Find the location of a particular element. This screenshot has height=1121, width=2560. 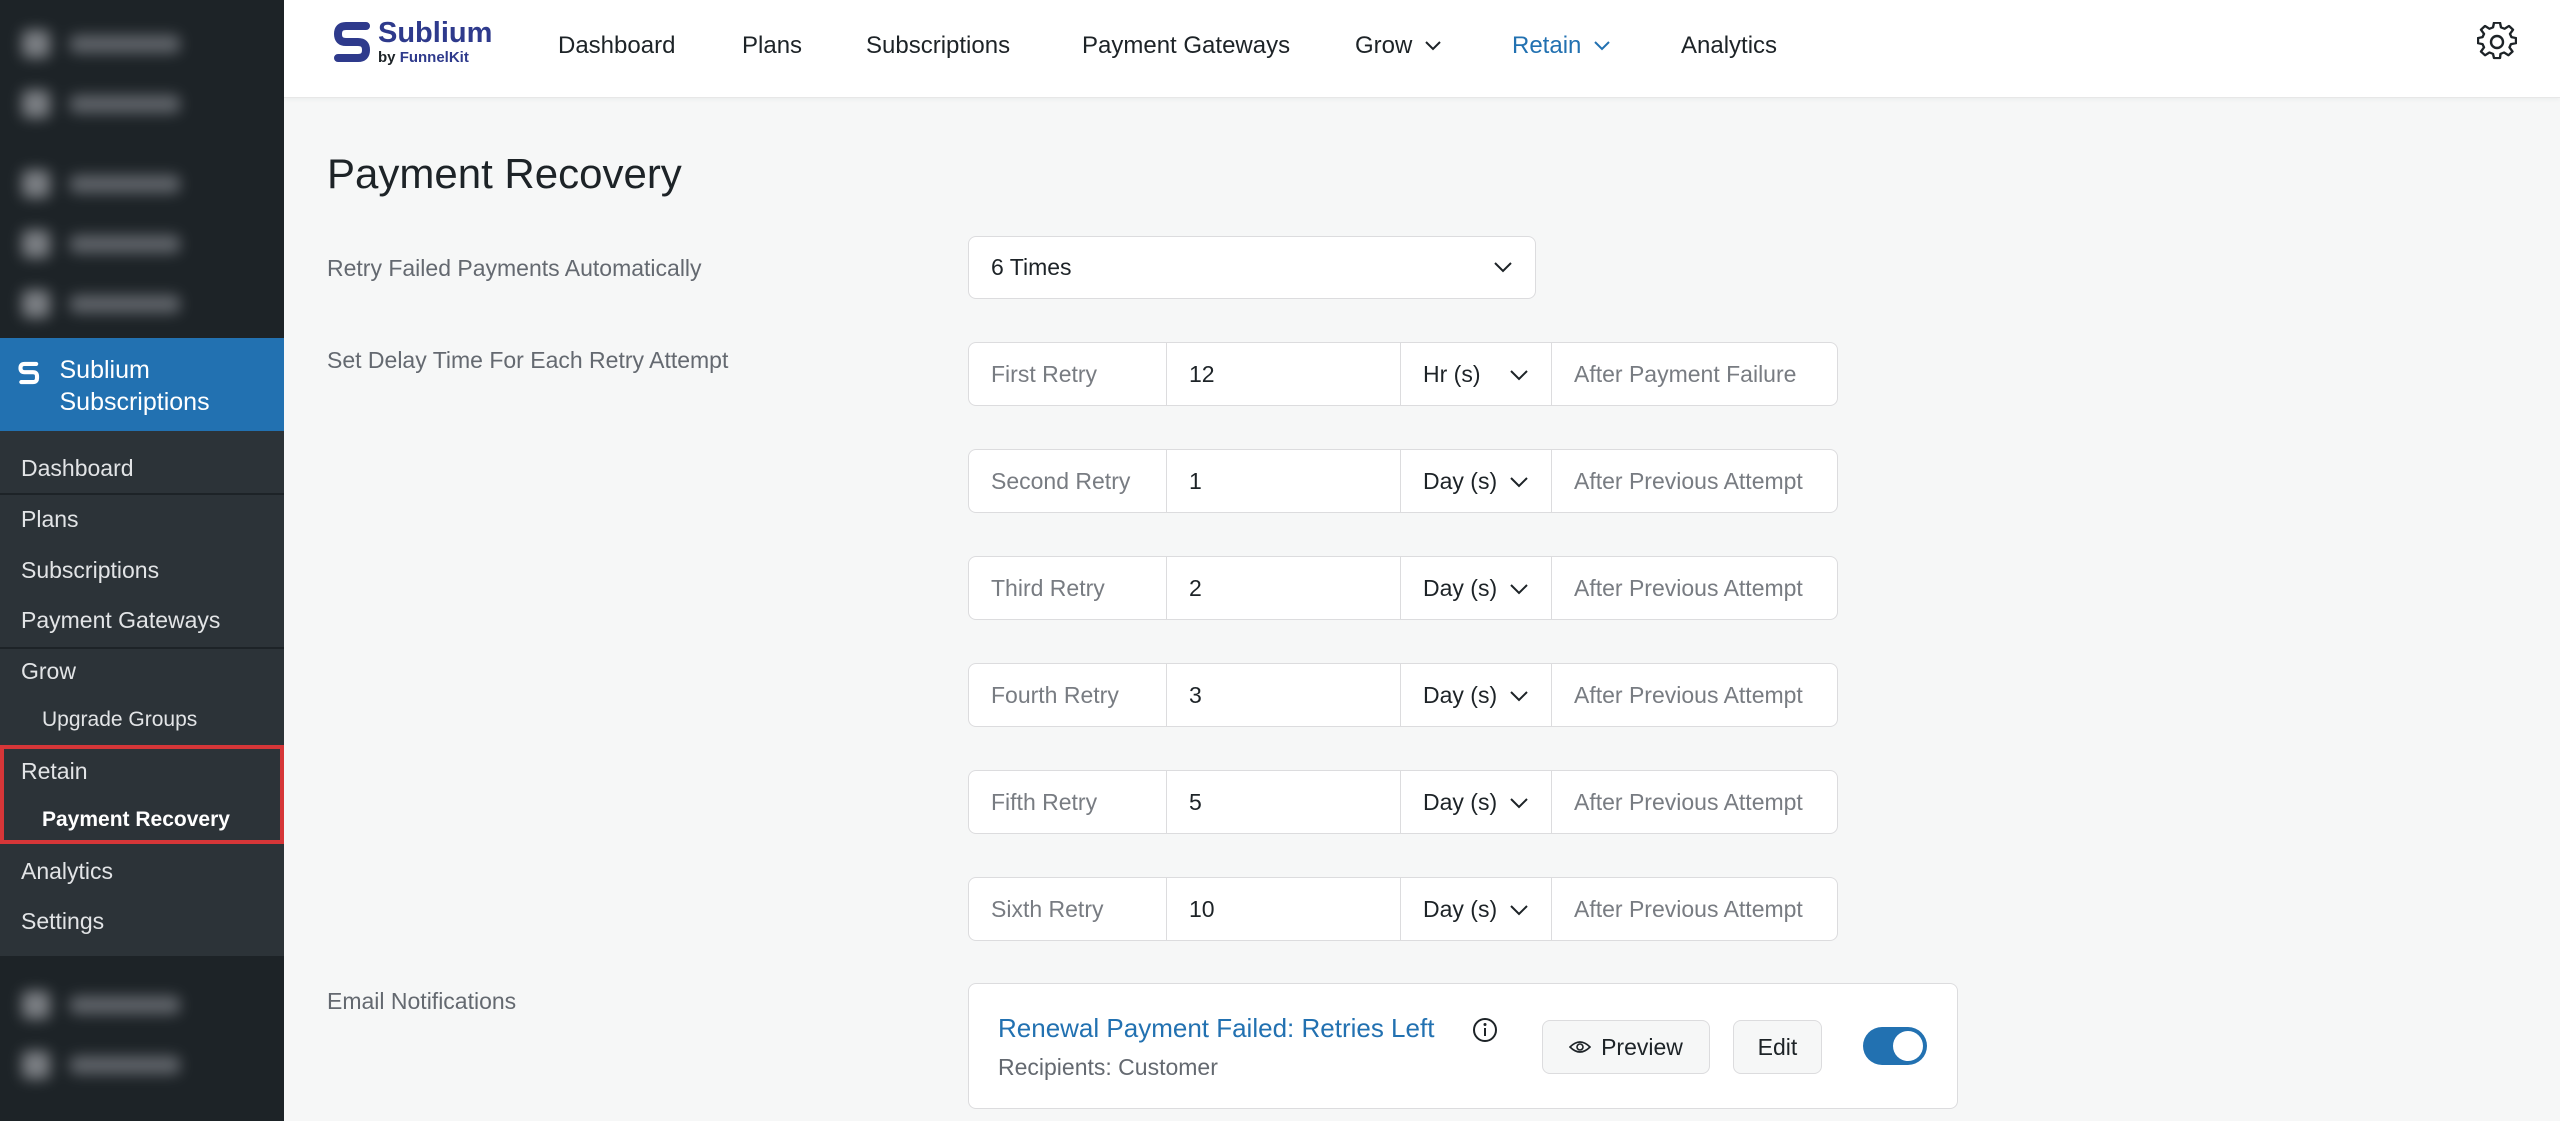

retry-label: Fourth Retry is located at coordinates (1068, 695).